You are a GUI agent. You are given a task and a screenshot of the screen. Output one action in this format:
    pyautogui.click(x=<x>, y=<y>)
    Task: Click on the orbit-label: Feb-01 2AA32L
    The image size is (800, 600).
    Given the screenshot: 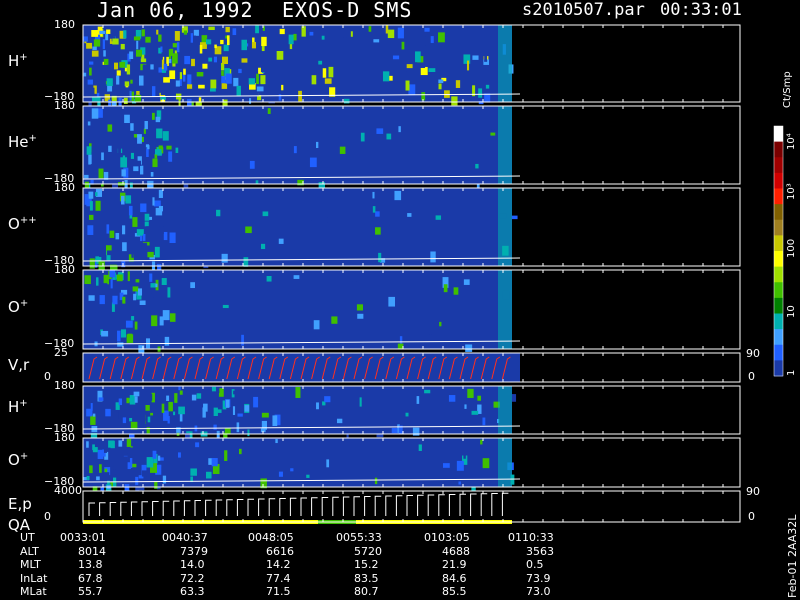 What is the action you would take?
    pyautogui.click(x=792, y=556)
    